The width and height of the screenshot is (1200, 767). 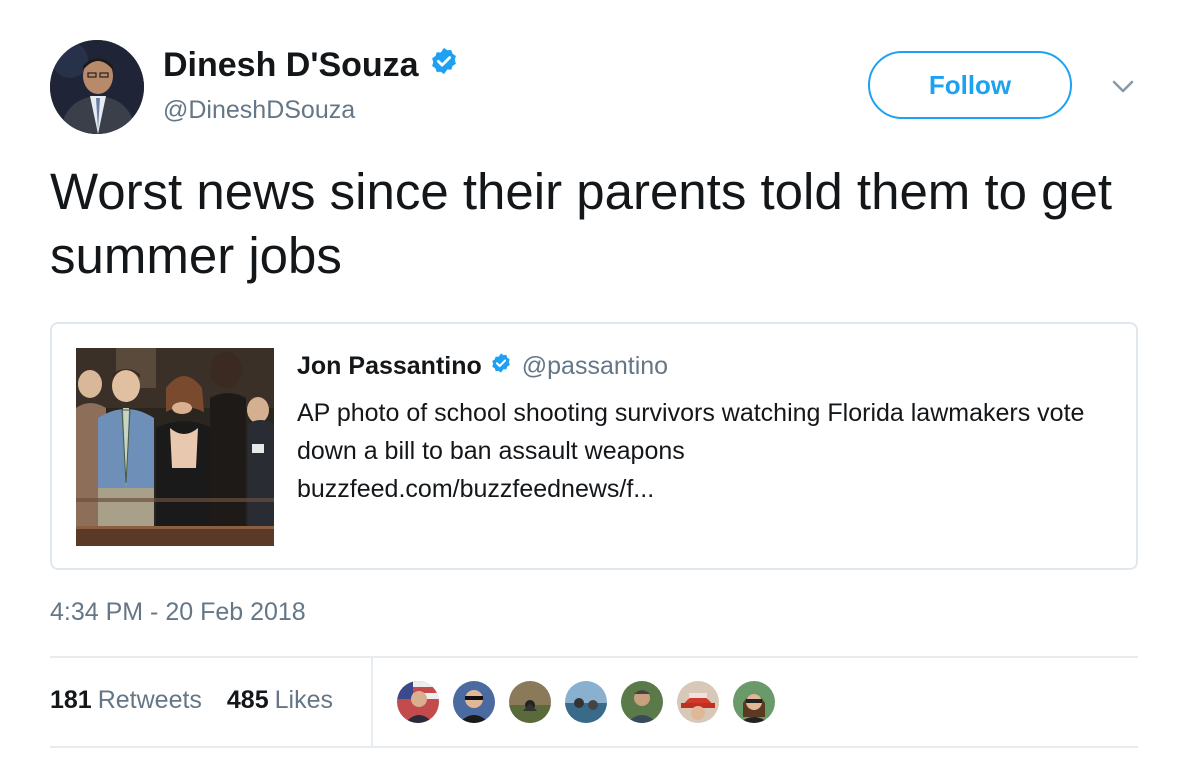 I want to click on quoted-tweet-header: Jon Passantino @passantino, so click(x=482, y=366).